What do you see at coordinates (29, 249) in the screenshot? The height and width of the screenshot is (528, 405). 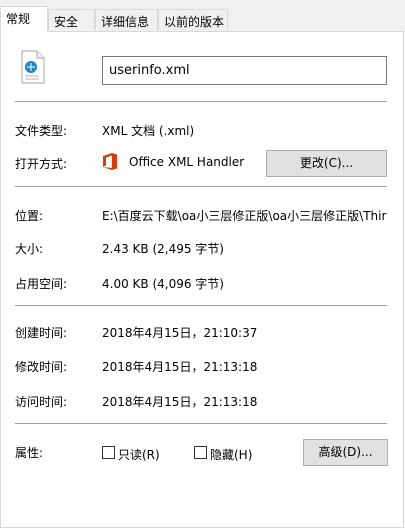 I see `size-label: 大小:` at bounding box center [29, 249].